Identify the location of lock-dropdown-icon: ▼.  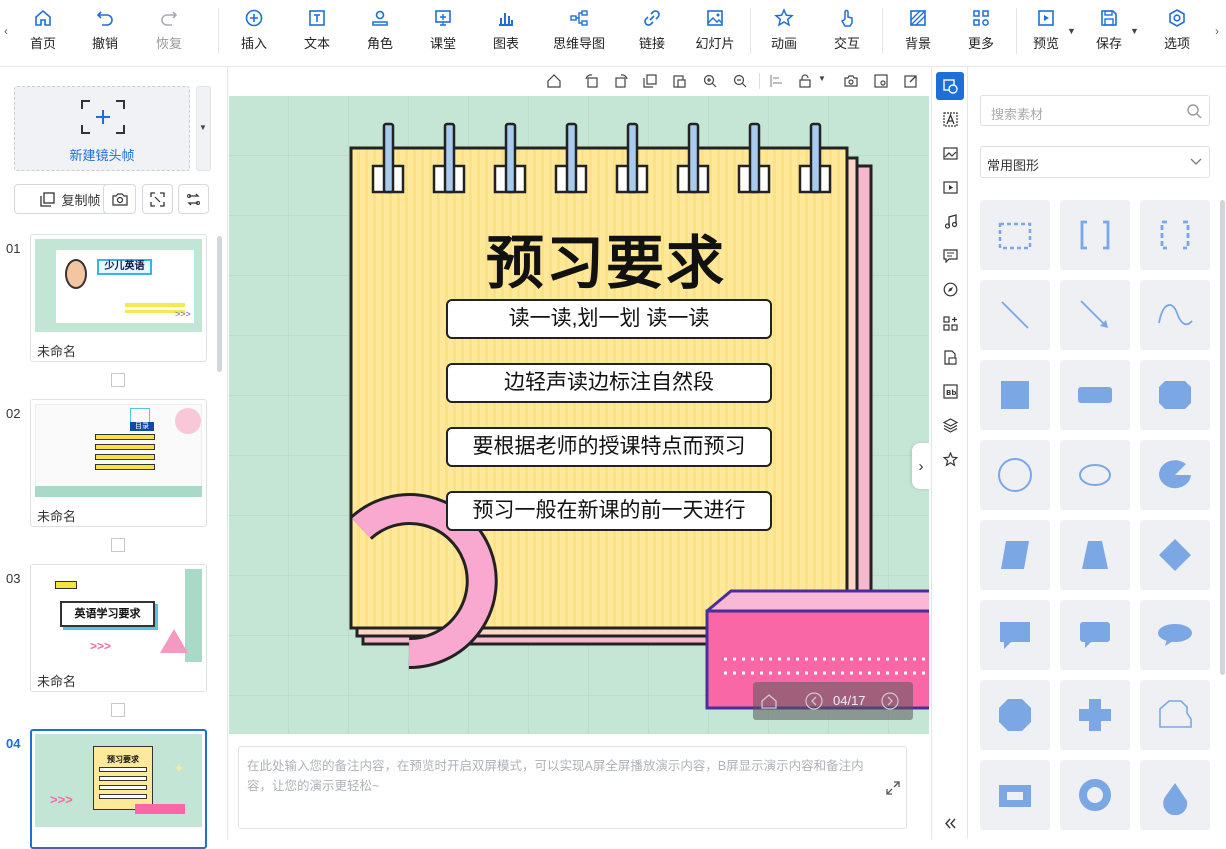
(822, 78).